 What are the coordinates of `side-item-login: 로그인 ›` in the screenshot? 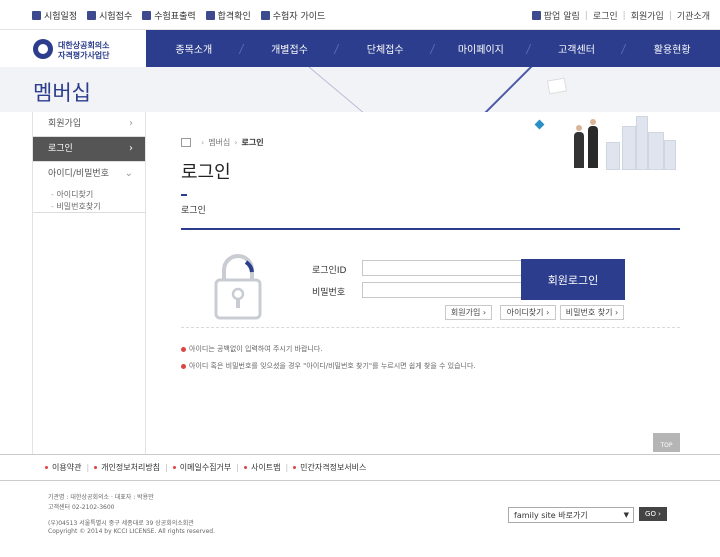 It's located at (89, 149).